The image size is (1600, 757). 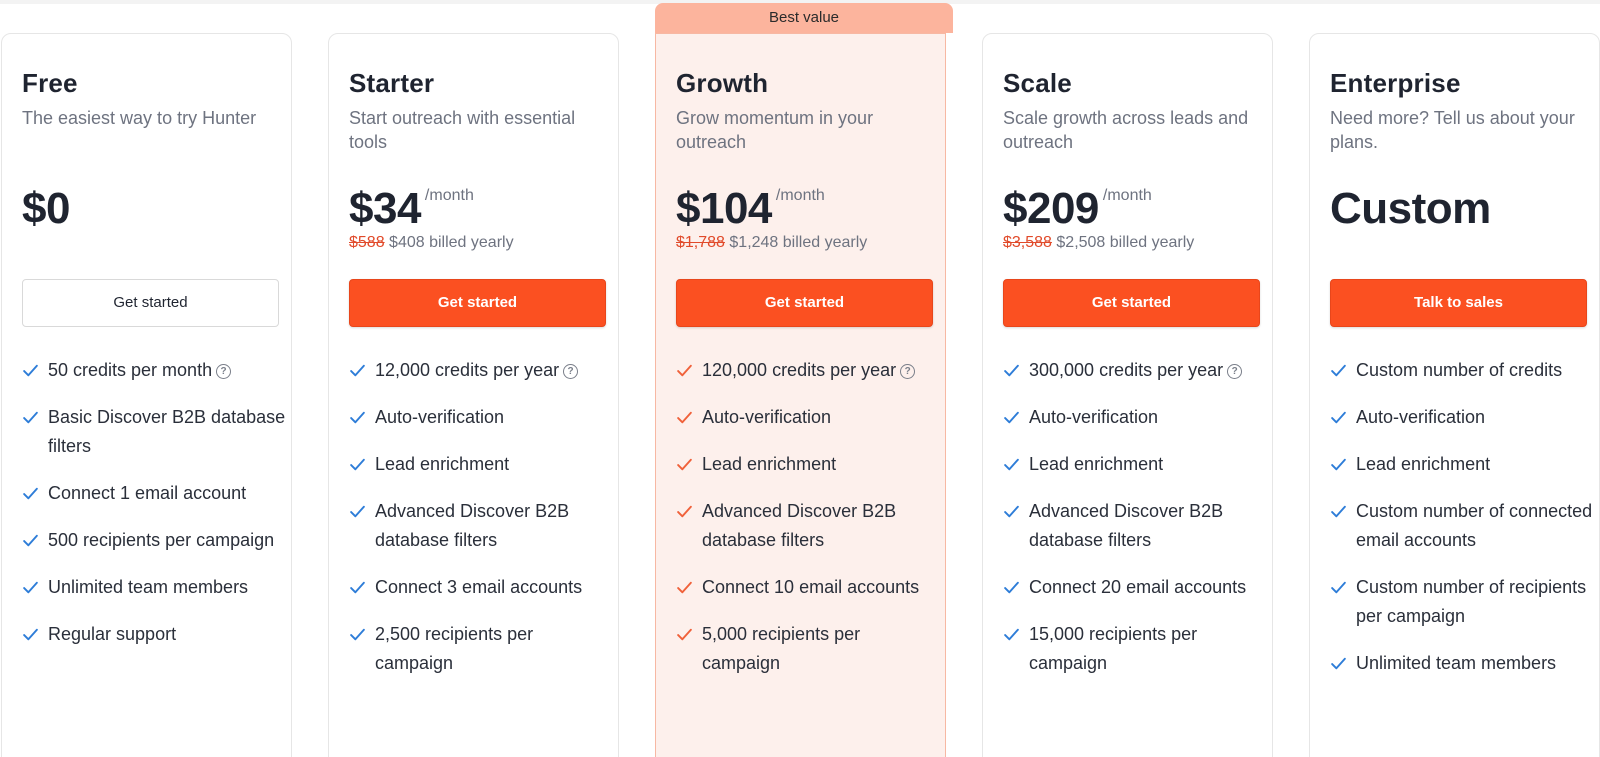 I want to click on talk-to-sales-button: Talk to sales, so click(x=1458, y=303).